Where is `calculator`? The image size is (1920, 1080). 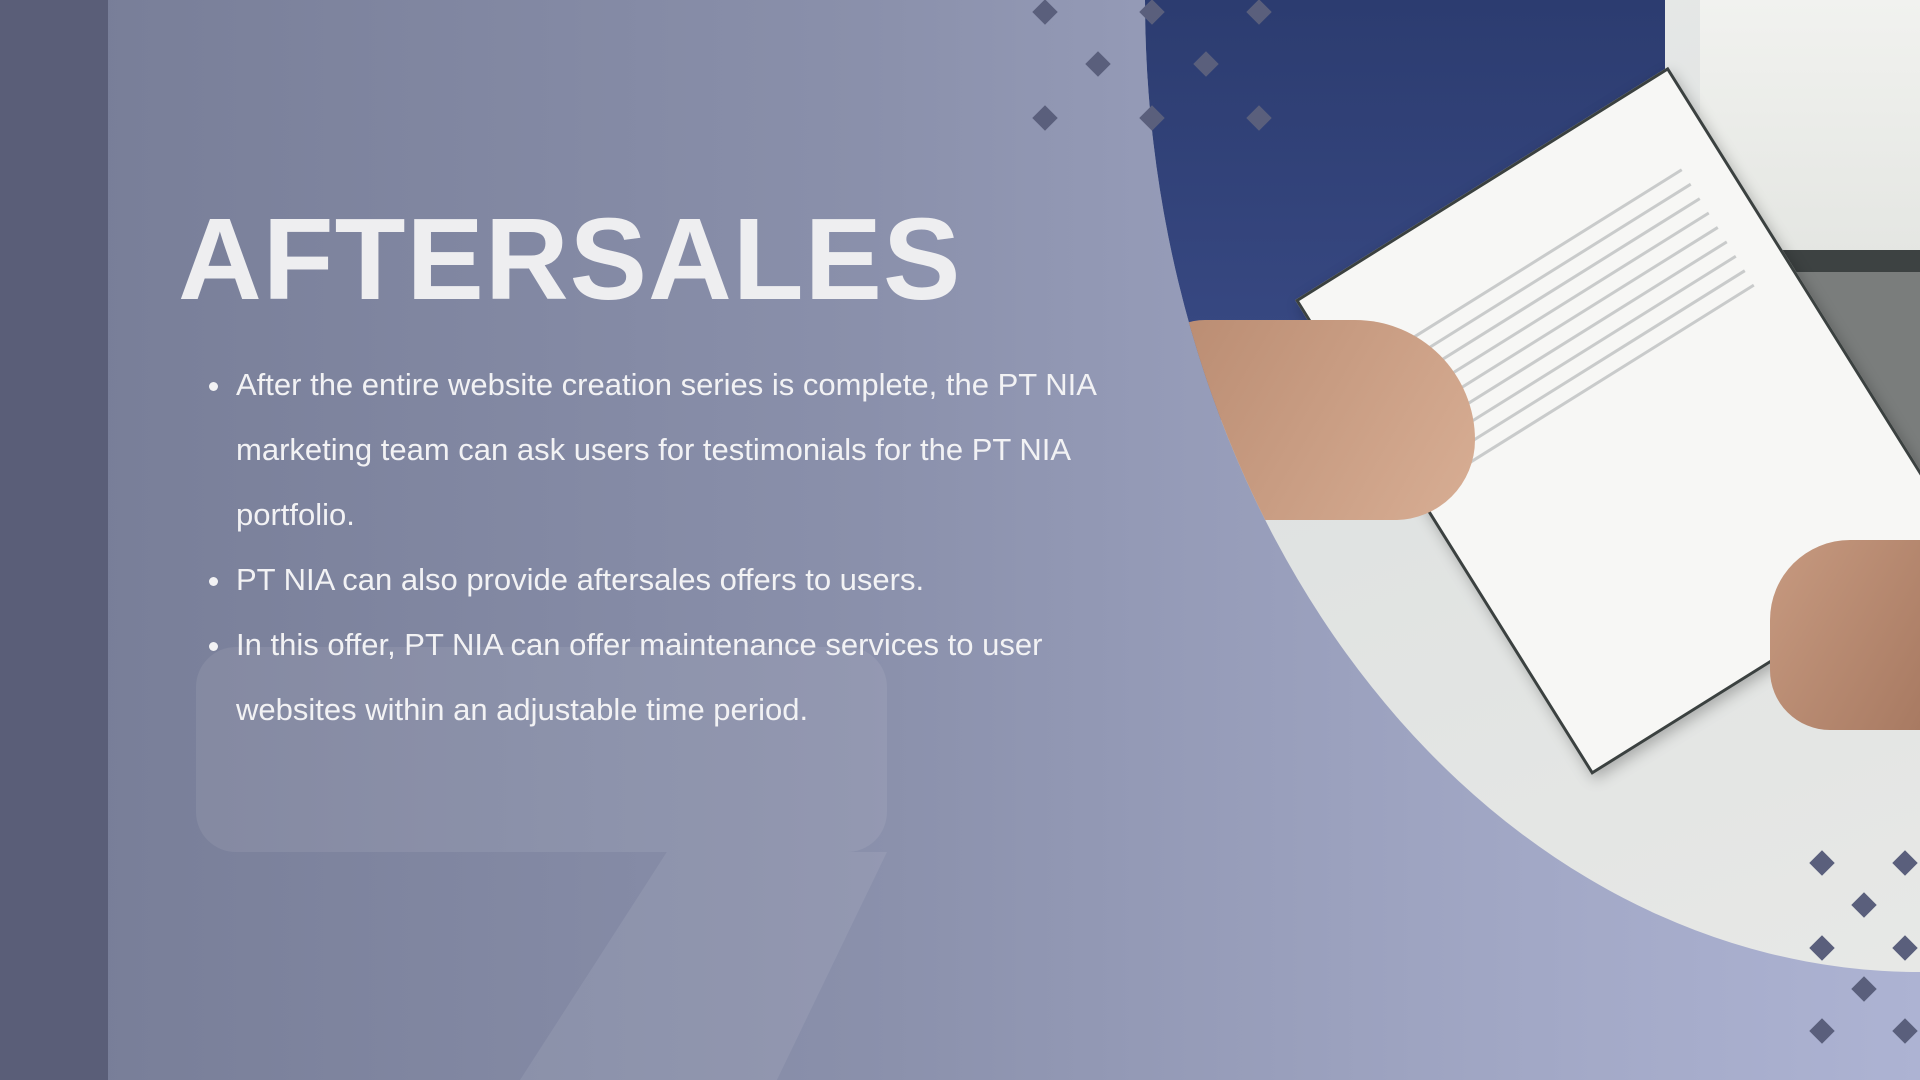
calculator is located at coordinates (1250, 700).